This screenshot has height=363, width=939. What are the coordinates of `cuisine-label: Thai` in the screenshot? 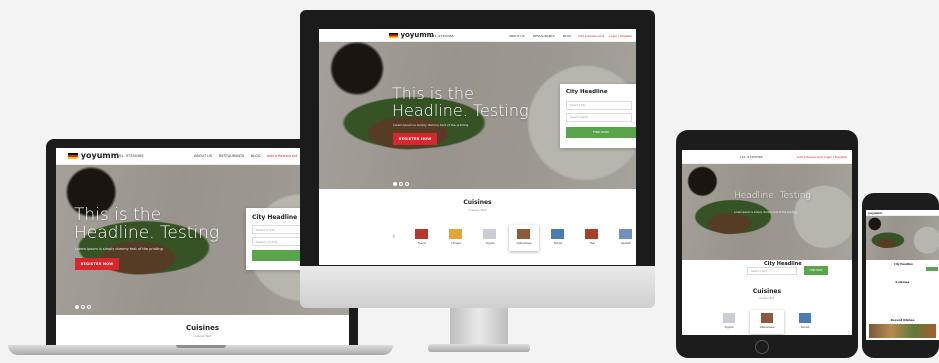 It's located at (592, 243).